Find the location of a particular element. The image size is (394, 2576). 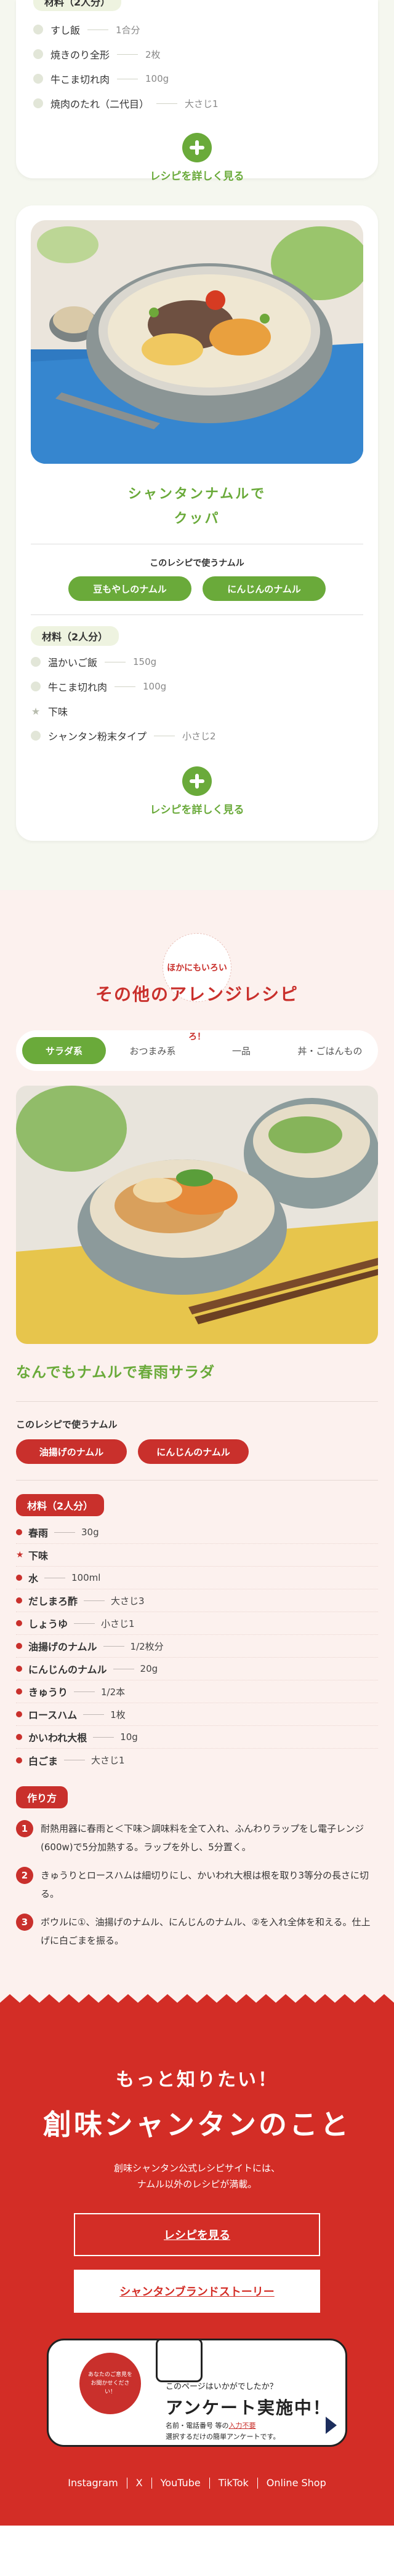

recipe-photo-harusame is located at coordinates (197, 1215).